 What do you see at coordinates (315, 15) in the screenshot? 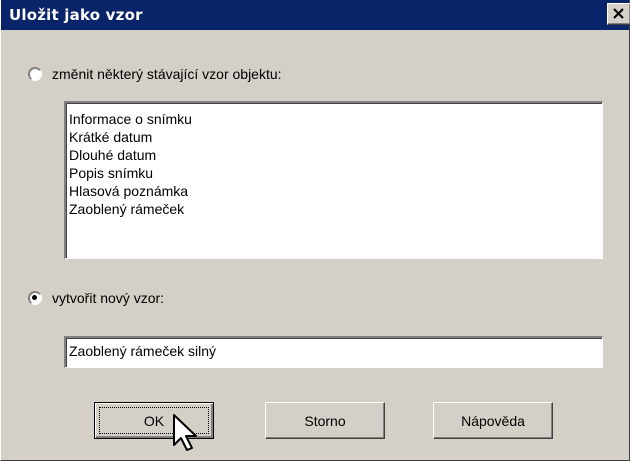
I see `title-bar: Uložit jako vzor` at bounding box center [315, 15].